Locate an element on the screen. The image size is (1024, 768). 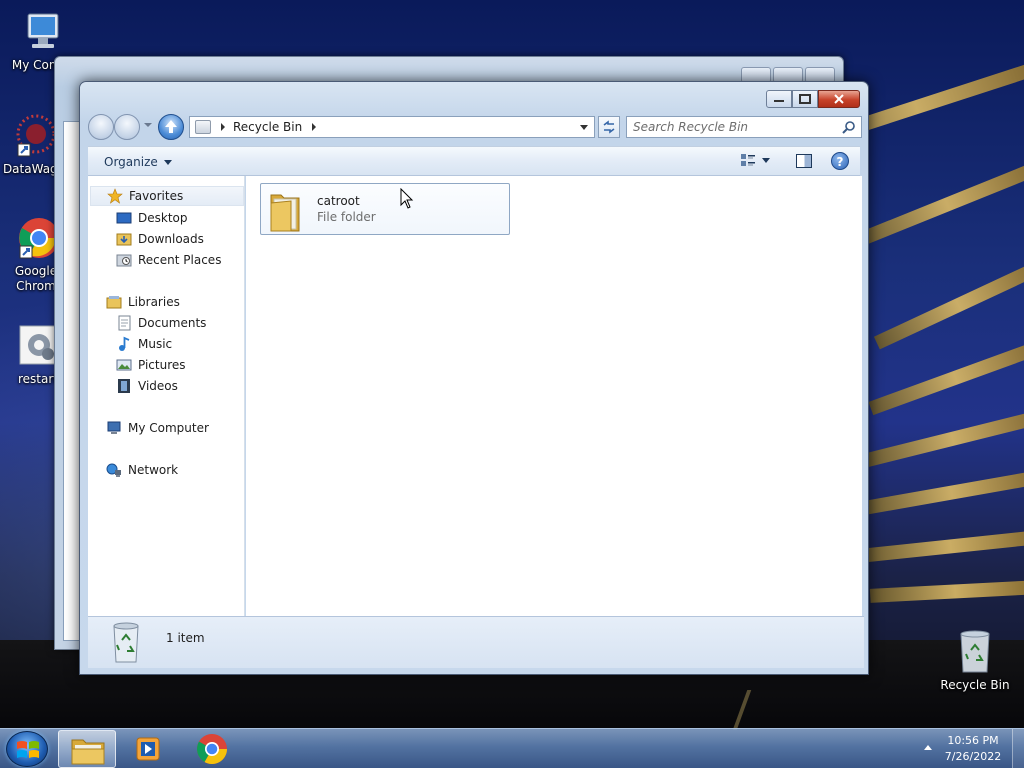
nav-my-computer: My Computer is located at coordinates (157, 428).